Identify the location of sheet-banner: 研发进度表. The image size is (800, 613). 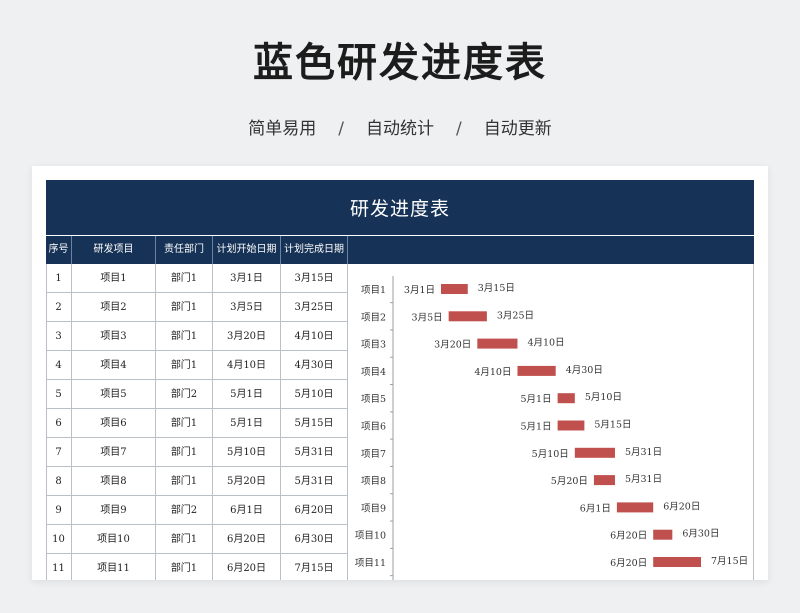
(400, 207).